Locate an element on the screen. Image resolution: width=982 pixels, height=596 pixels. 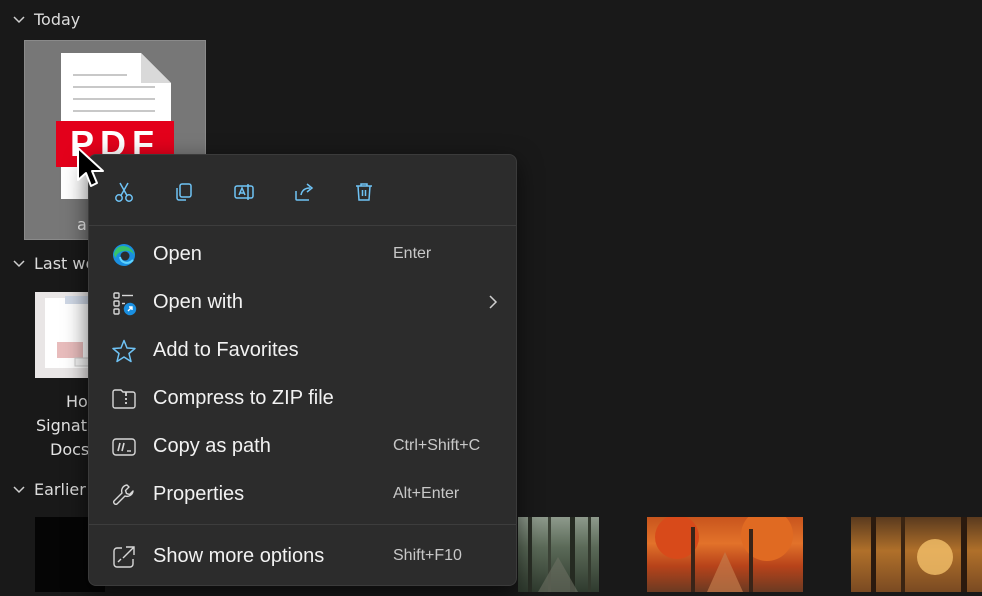
group-label-today: Today is located at coordinates (57, 19).